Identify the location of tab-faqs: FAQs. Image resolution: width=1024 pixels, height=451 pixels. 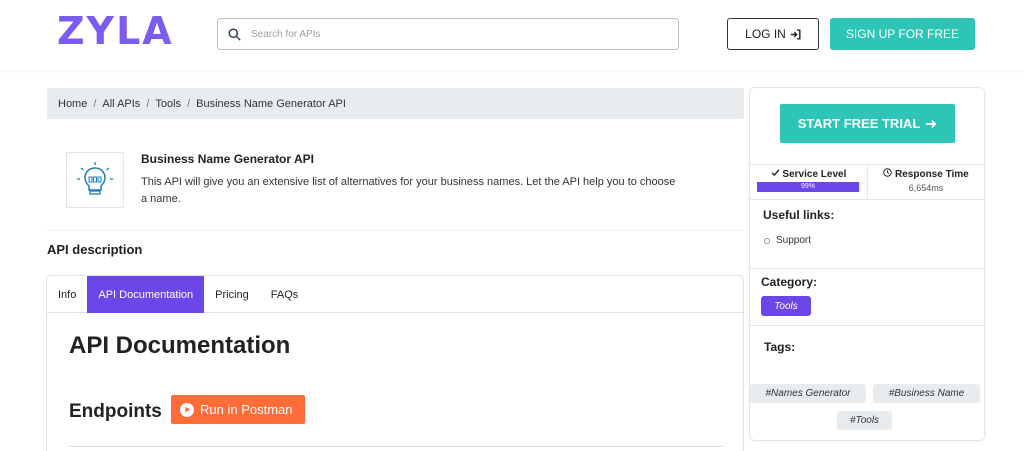
(285, 294).